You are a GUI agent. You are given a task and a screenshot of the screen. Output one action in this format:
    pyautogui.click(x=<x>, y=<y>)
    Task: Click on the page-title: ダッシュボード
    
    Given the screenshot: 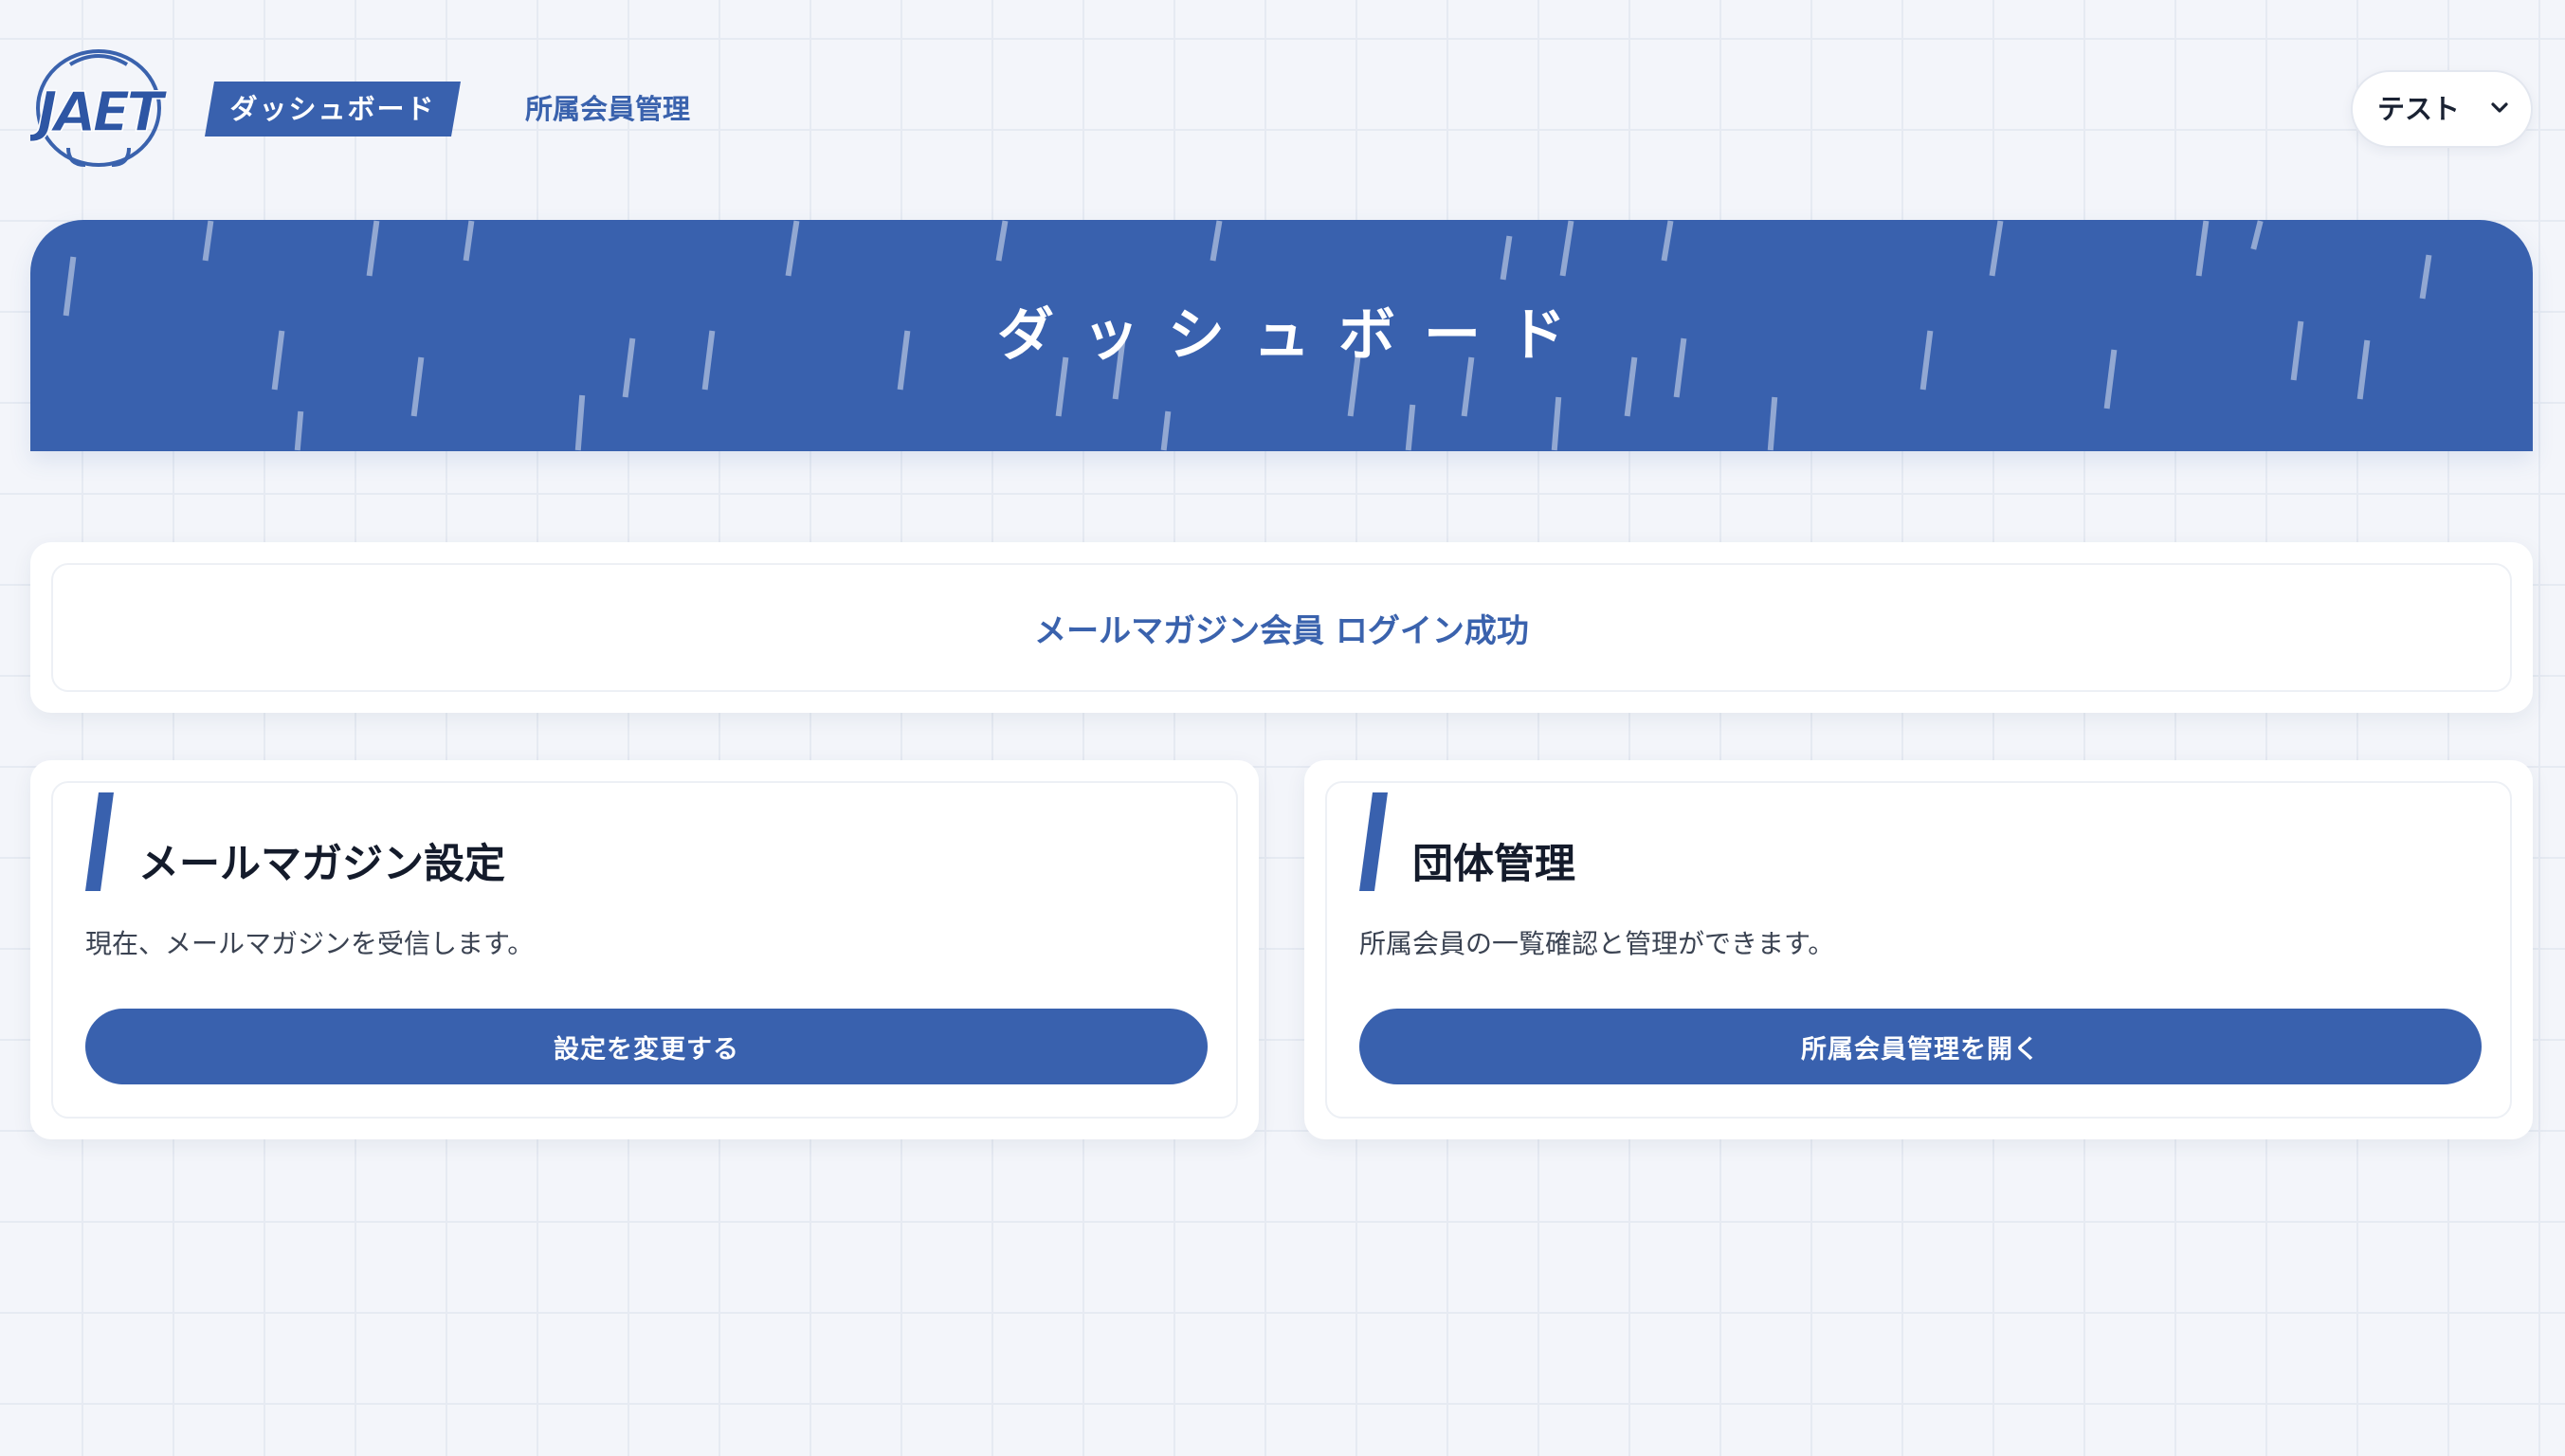 What is the action you would take?
    pyautogui.click(x=1295, y=335)
    